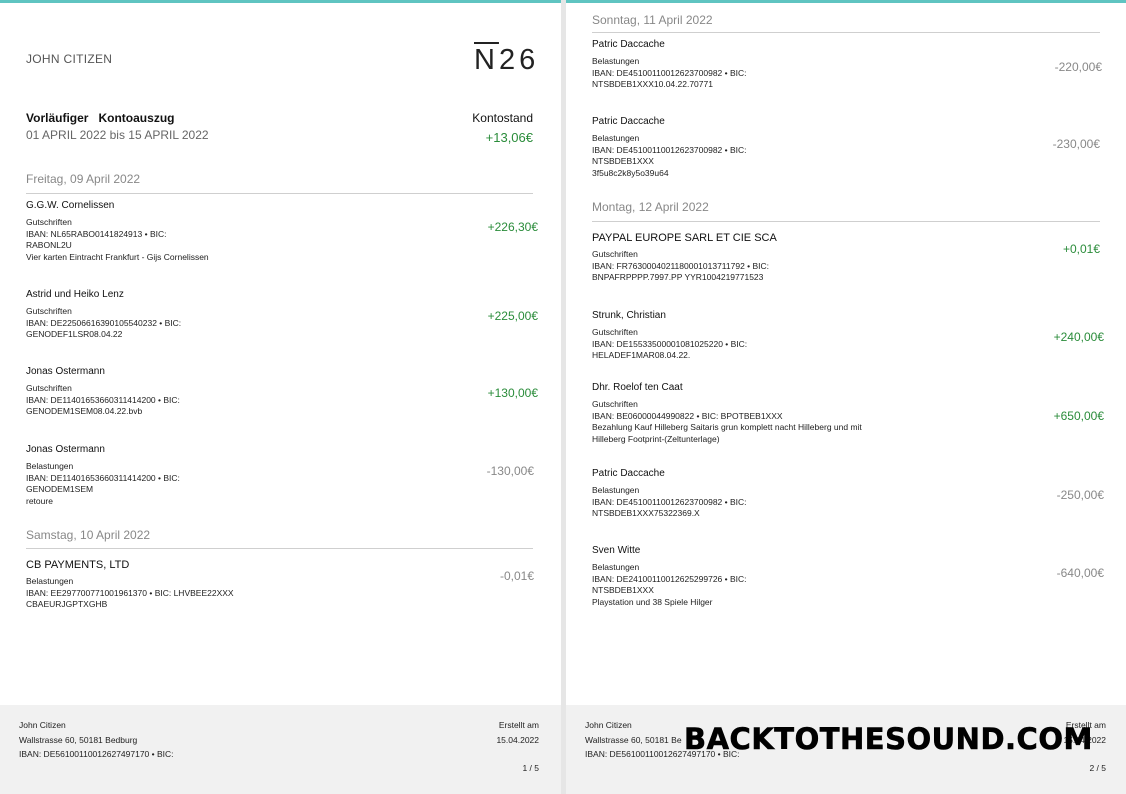 The image size is (1126, 794). Describe the element at coordinates (509, 137) in the screenshot. I see `balance-value: +13,06€` at that location.